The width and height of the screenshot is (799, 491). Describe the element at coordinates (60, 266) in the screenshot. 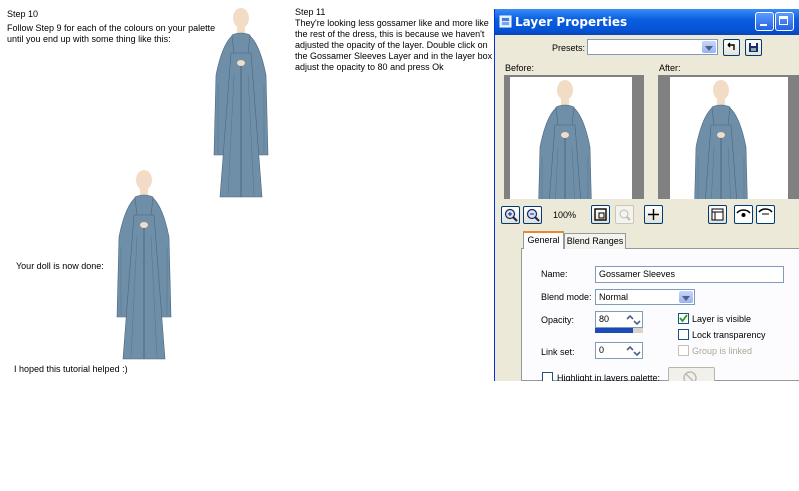

I see `doll-done-text: Your doll is now done:` at that location.